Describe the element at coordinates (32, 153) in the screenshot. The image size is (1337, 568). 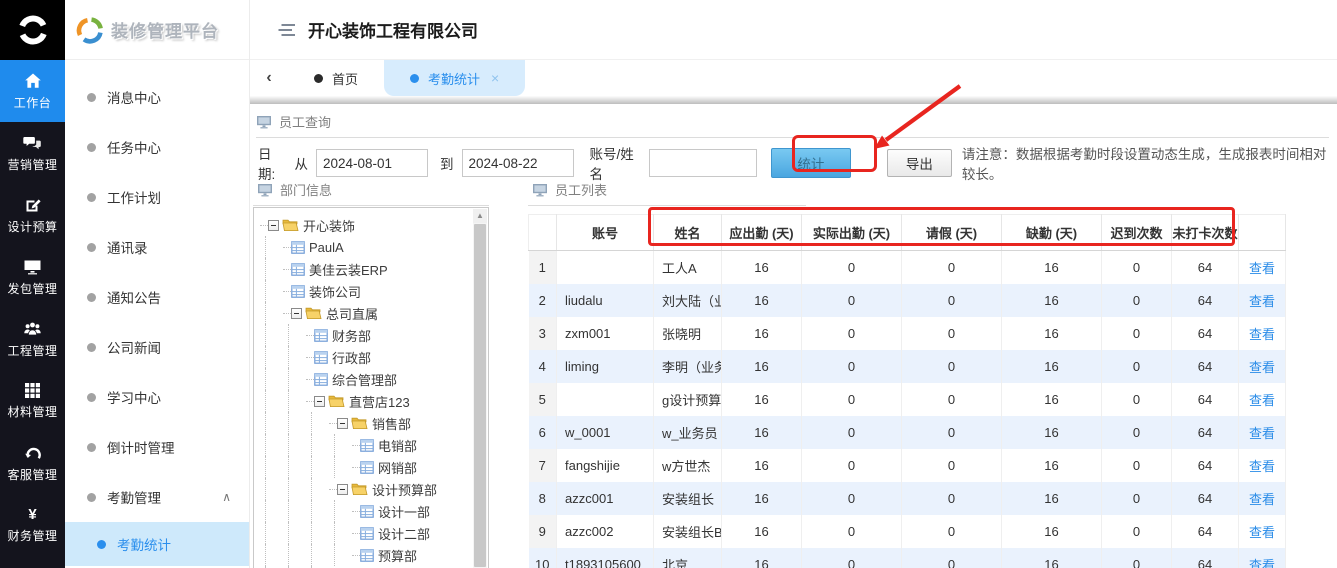
I see `rail-item-marketing: 营销管理` at that location.